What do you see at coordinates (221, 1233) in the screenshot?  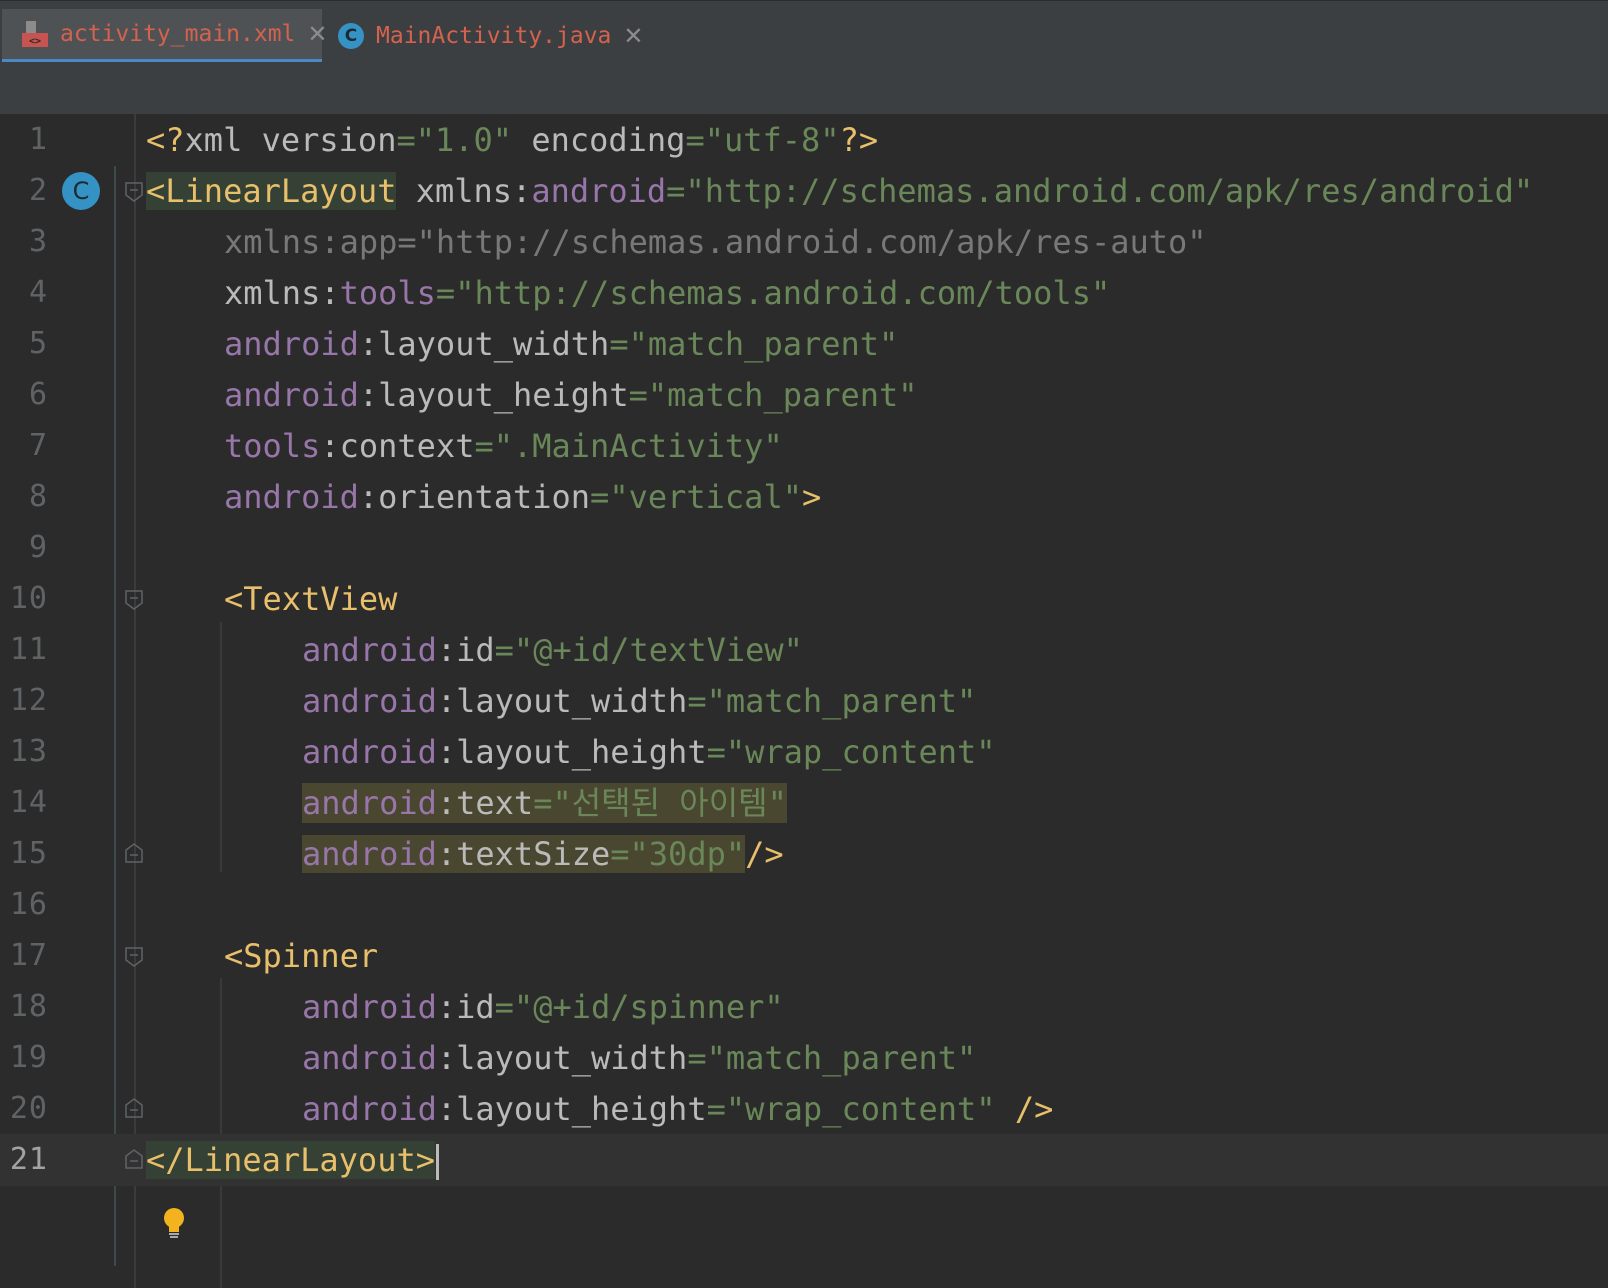 I see `indent-guide` at bounding box center [221, 1233].